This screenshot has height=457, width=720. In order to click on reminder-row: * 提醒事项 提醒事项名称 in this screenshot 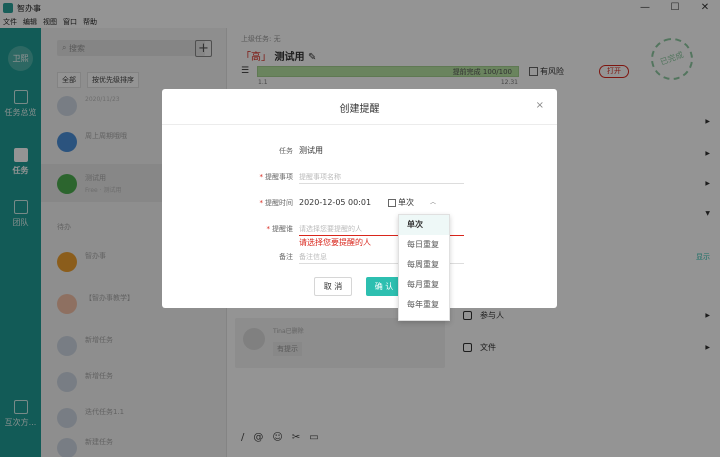, I will do `click(359, 177)`.